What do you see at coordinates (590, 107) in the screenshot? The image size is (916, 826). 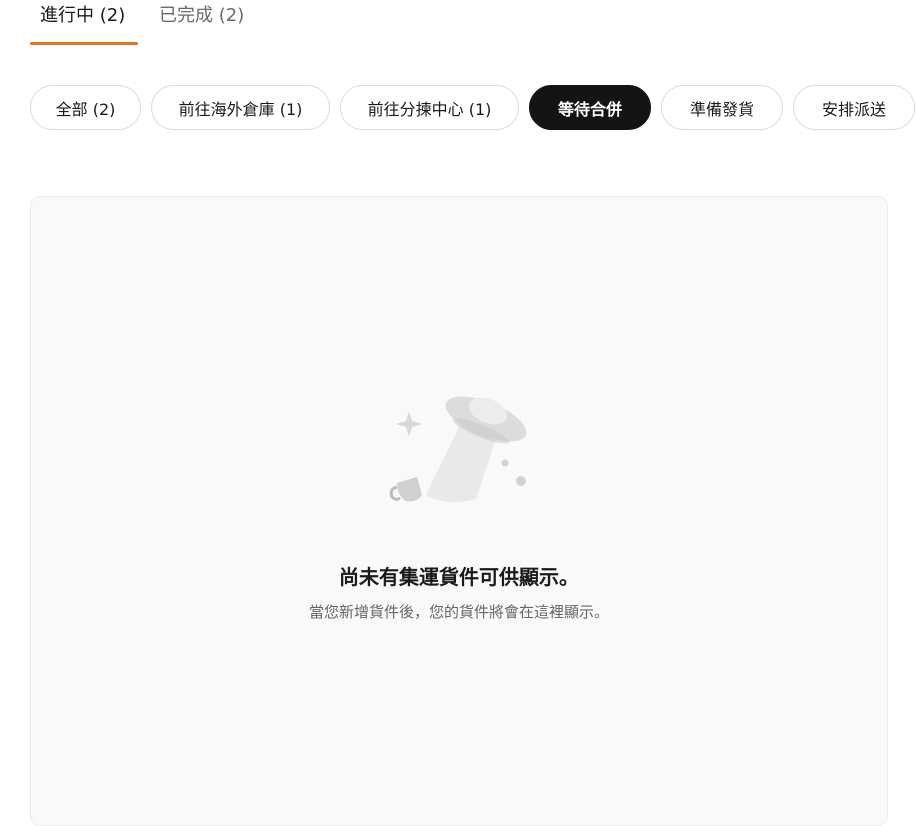 I see `filter-chip-awaiting-consolidation: 等待合併` at bounding box center [590, 107].